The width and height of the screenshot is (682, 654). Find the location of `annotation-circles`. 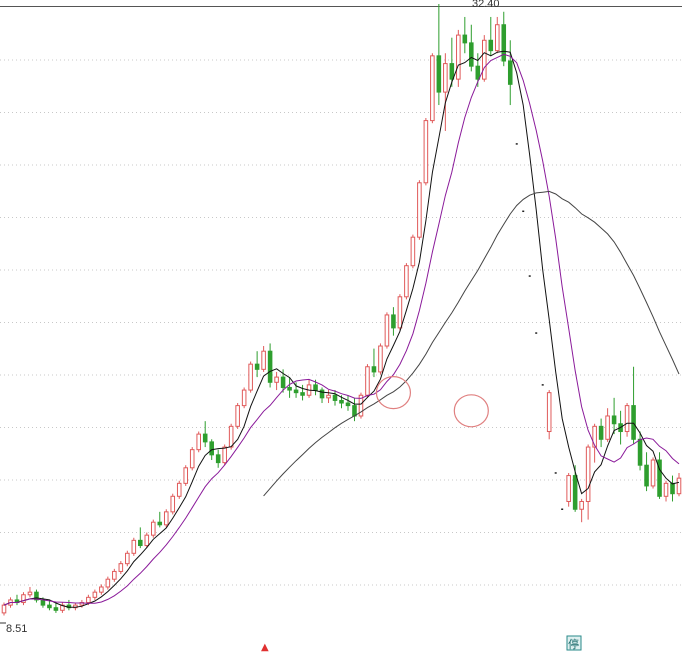

annotation-circles is located at coordinates (432, 402).